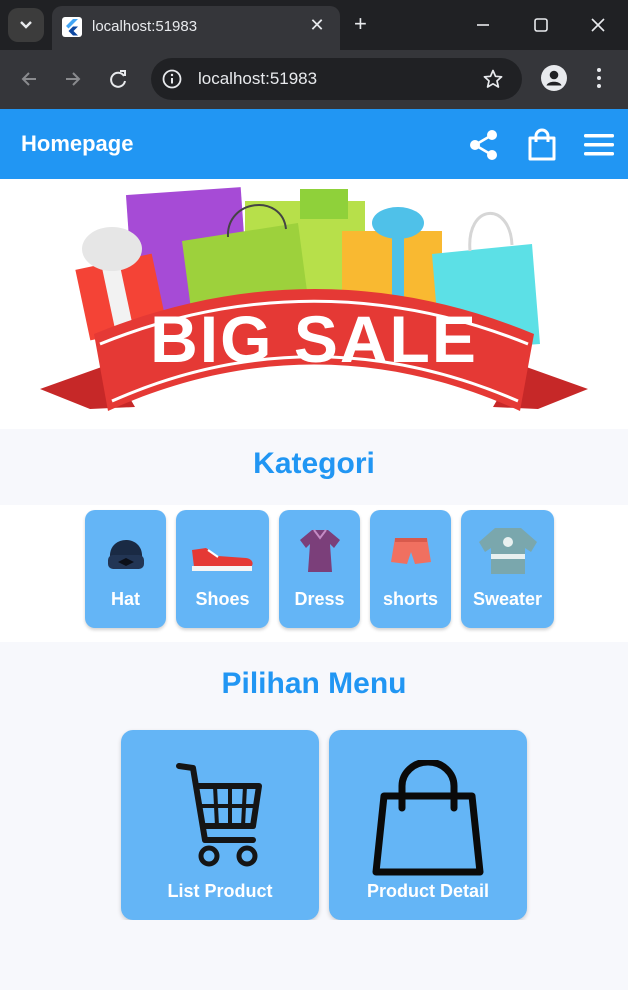  What do you see at coordinates (319, 550) in the screenshot?
I see `dress-icon` at bounding box center [319, 550].